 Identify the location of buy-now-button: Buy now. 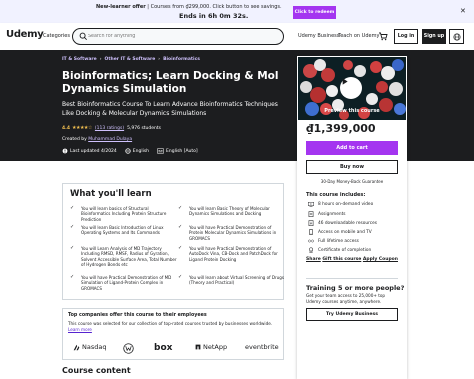
(352, 167).